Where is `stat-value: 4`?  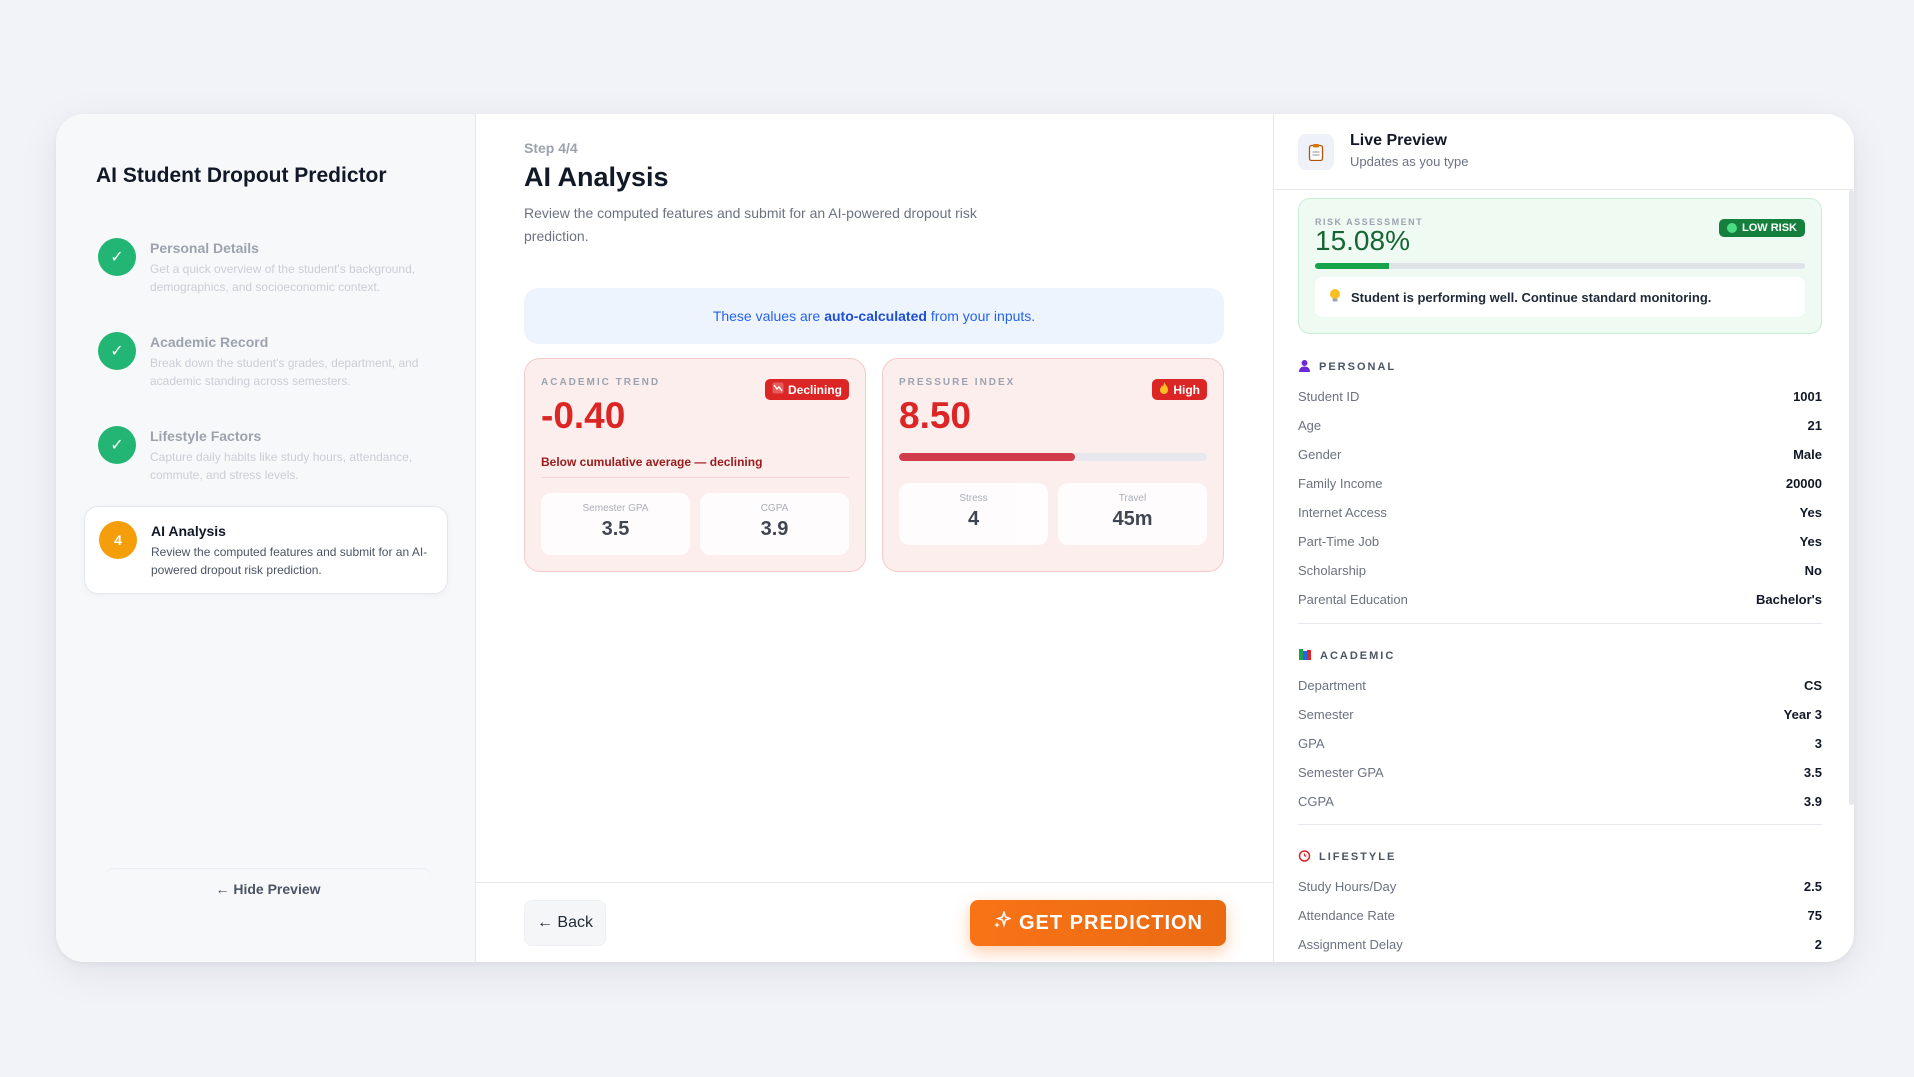 stat-value: 4 is located at coordinates (973, 519).